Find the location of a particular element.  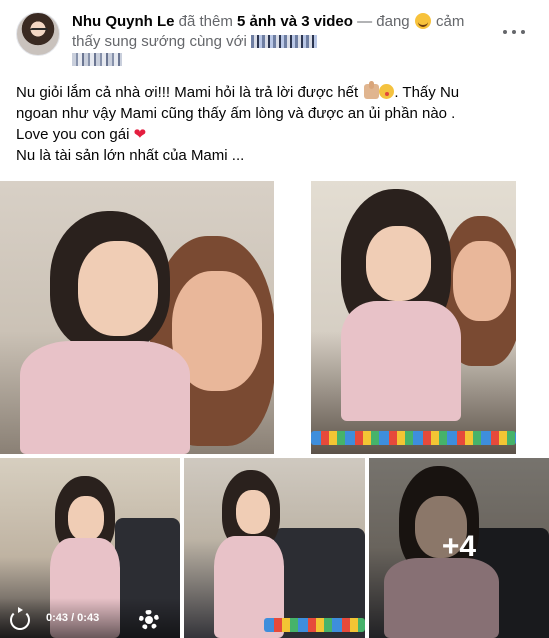

heart-emoji-icon: ❤ is located at coordinates (140, 134).